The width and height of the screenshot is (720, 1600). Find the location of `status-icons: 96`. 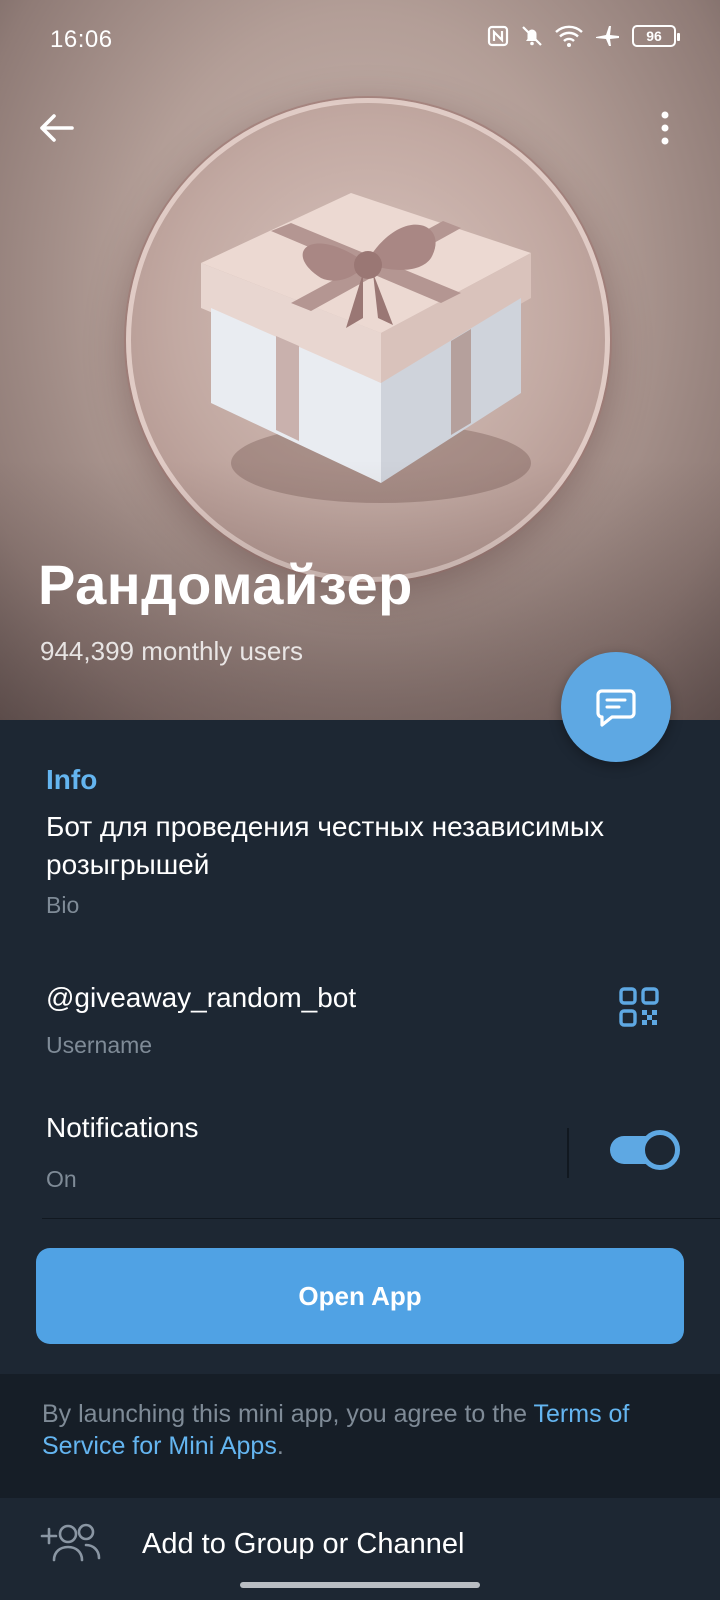

status-icons: 96 is located at coordinates (583, 36).